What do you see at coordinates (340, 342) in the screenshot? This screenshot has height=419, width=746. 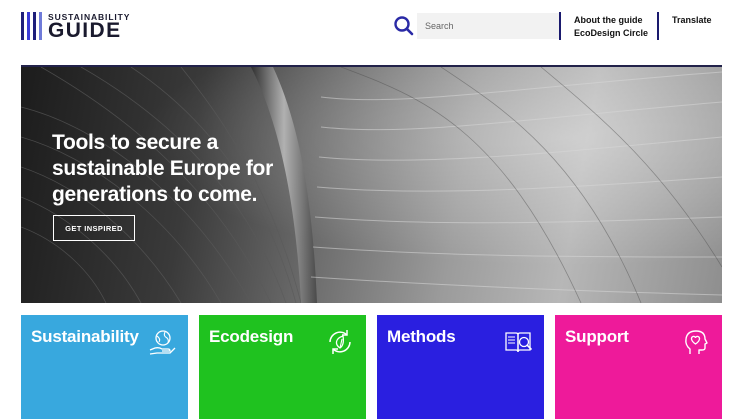 I see `recycle-leaf-icon` at bounding box center [340, 342].